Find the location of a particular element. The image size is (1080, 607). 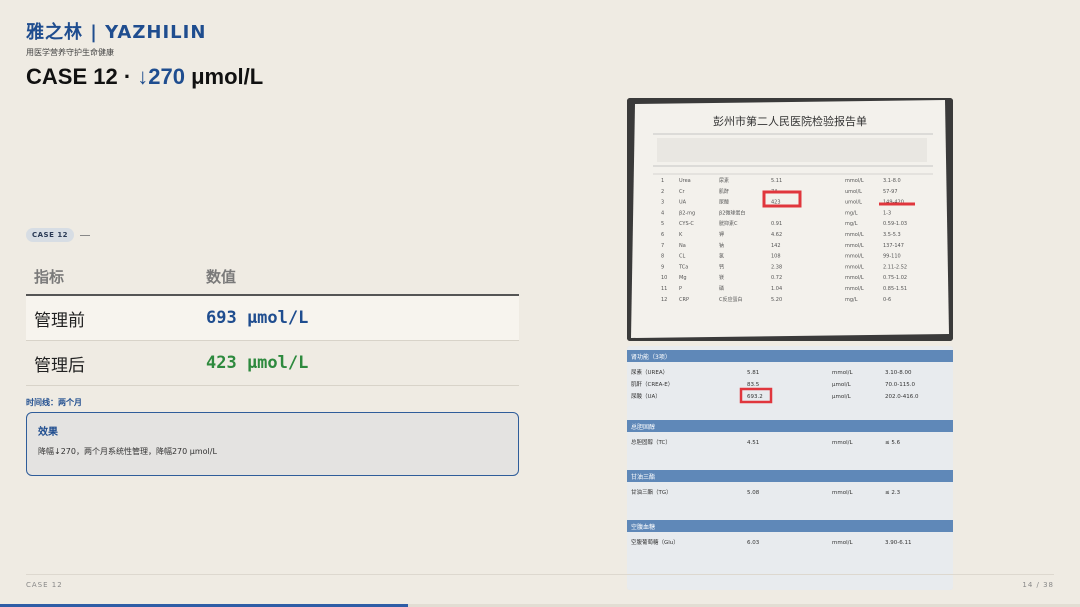

footer-divider is located at coordinates (540, 574).